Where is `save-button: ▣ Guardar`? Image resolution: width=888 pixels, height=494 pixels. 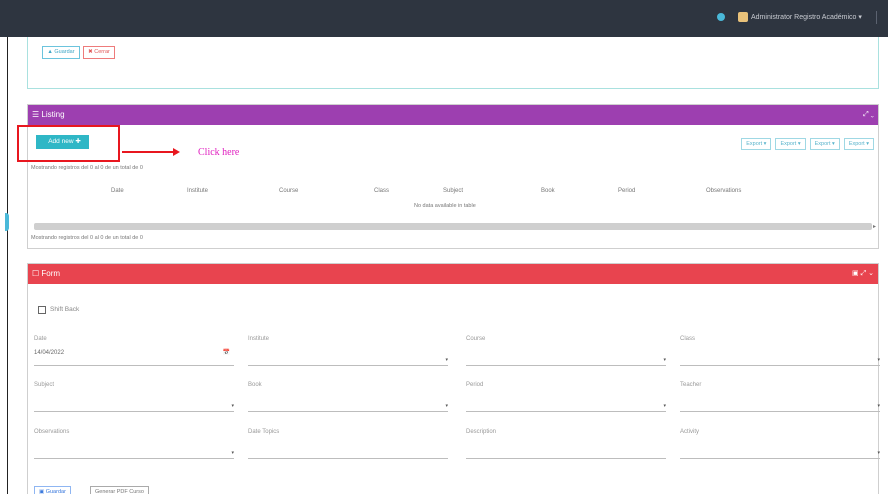
save-button: ▣ Guardar is located at coordinates (52, 490).